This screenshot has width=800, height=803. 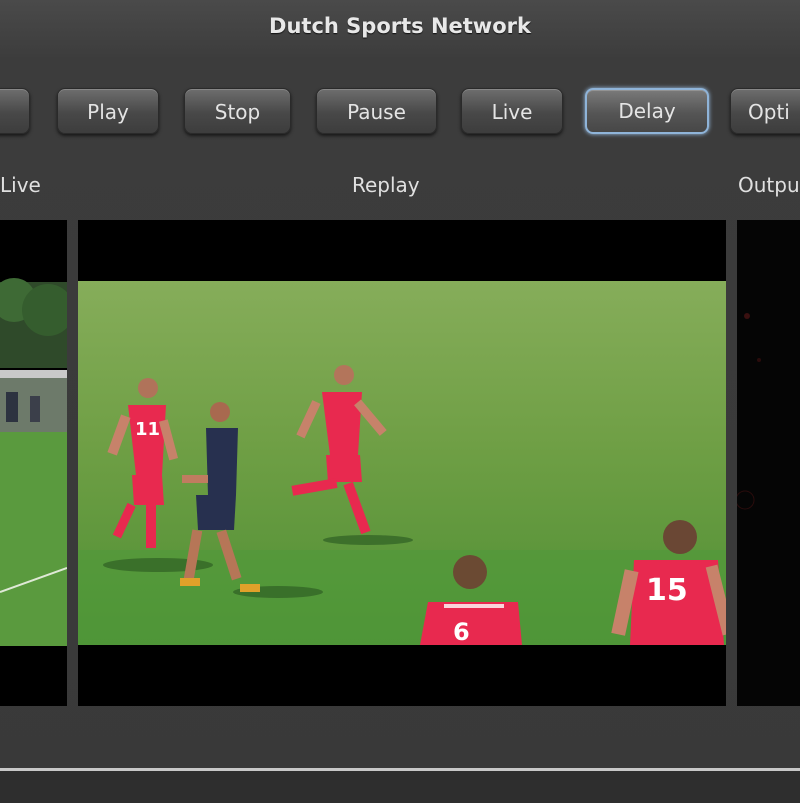 I want to click on output-video-frame, so click(x=768, y=463).